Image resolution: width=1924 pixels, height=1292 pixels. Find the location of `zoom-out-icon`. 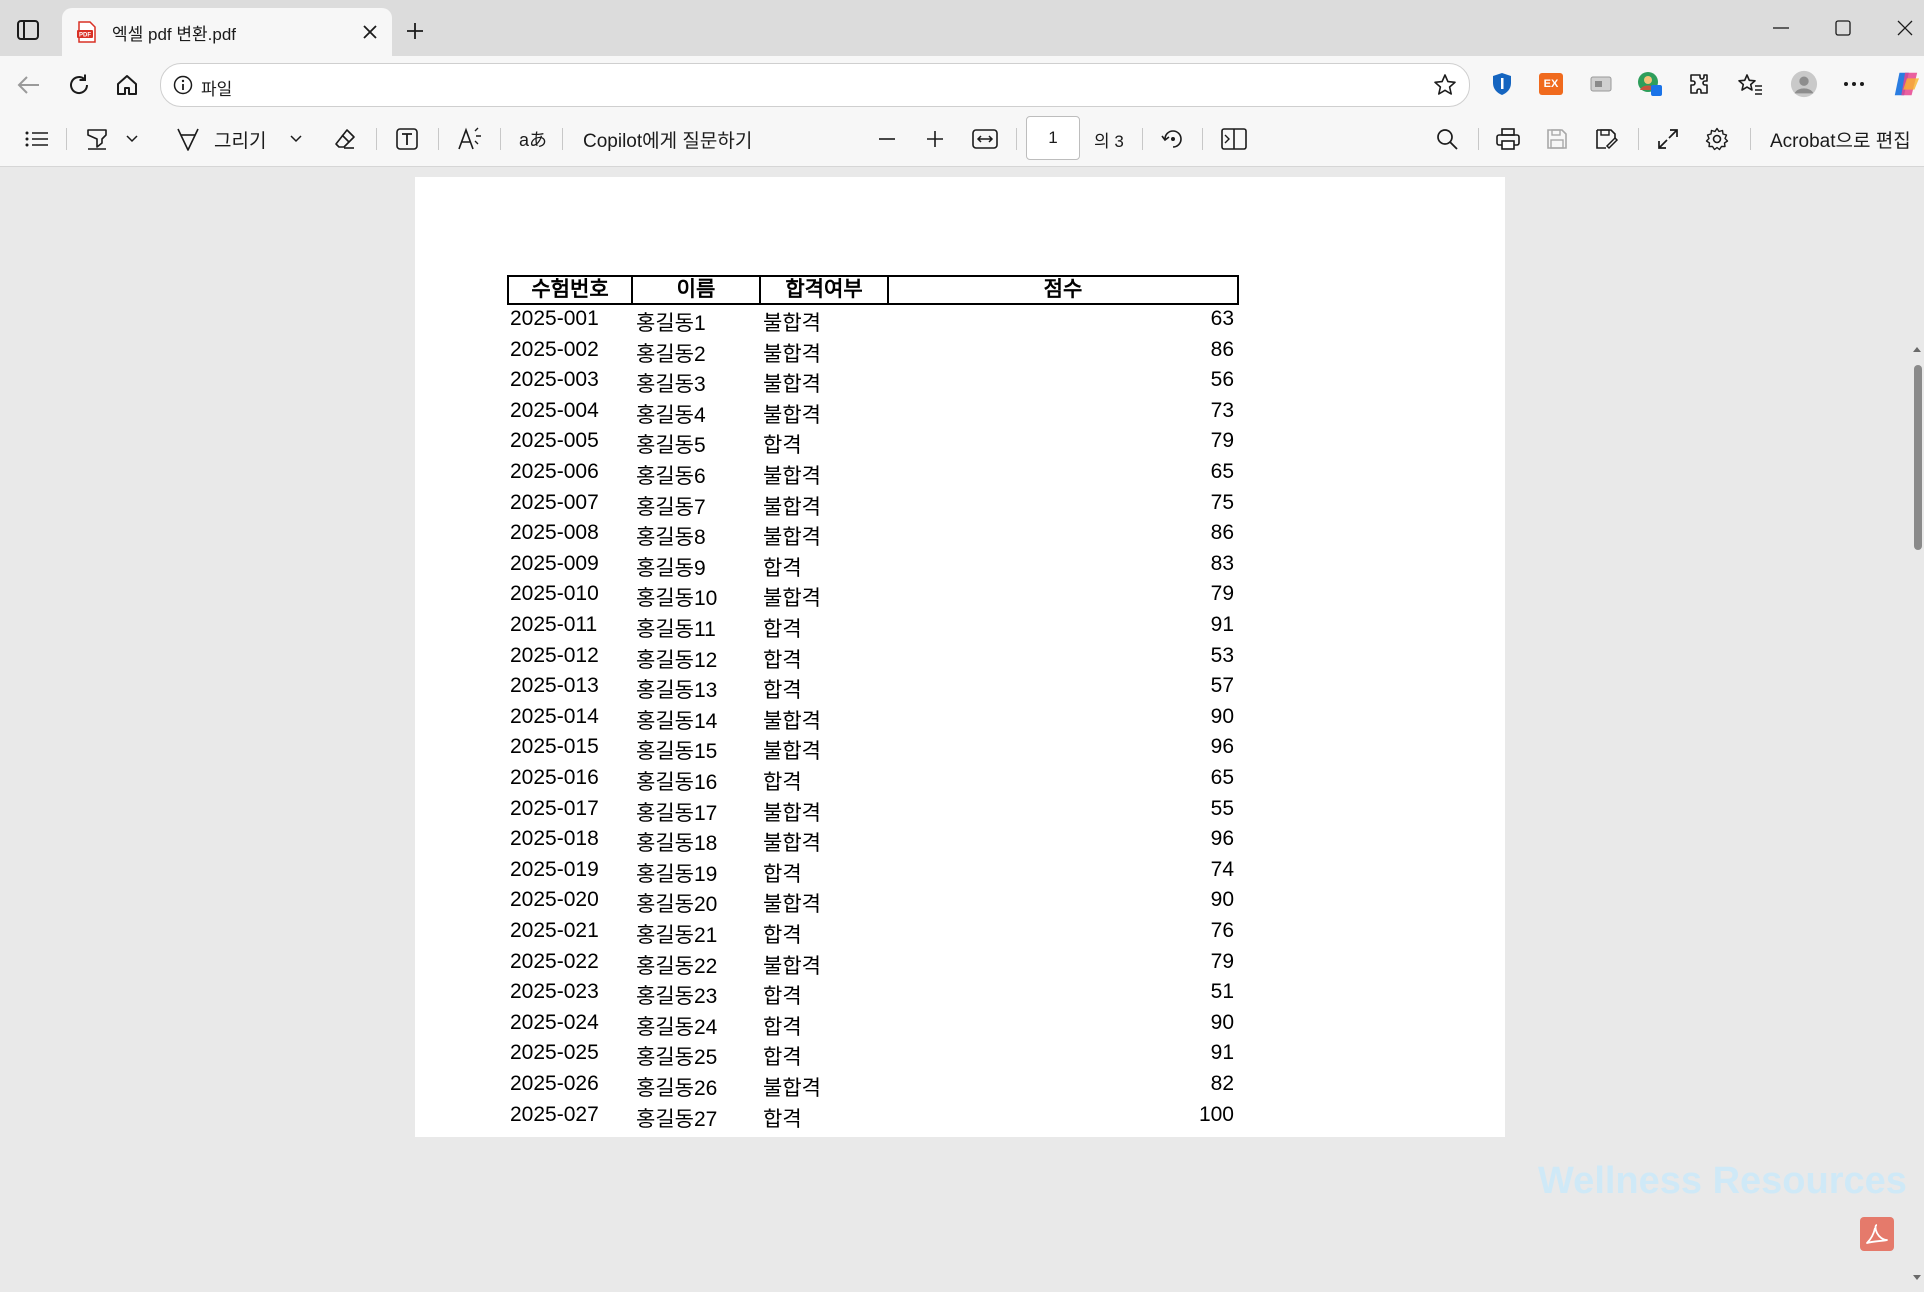

zoom-out-icon is located at coordinates (887, 139).